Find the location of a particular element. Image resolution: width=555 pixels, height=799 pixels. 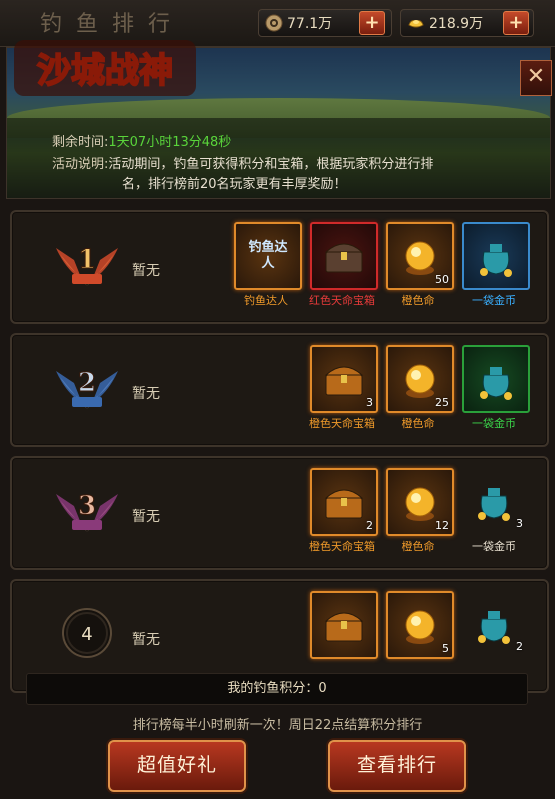

reward-label: 红色天命宝箱 is located at coordinates (342, 300).